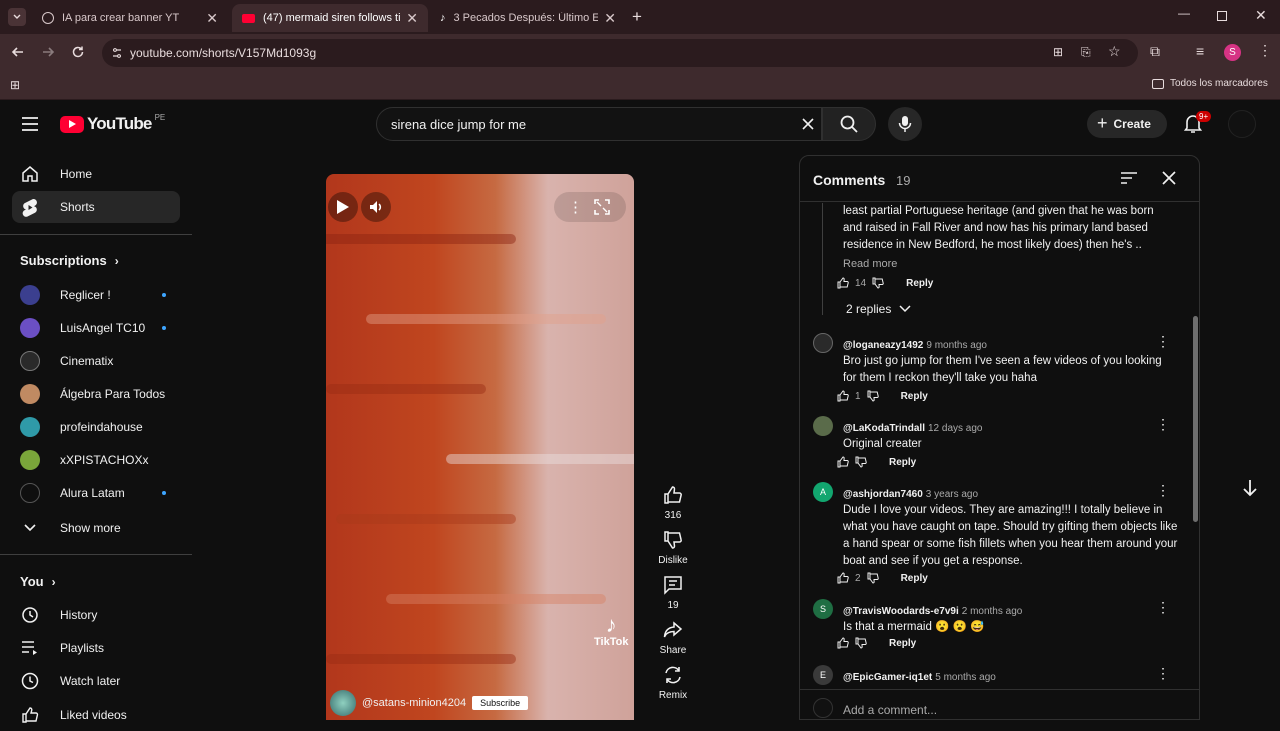 The image size is (1280, 731). Describe the element at coordinates (905, 124) in the screenshot. I see `voice-search-button` at that location.